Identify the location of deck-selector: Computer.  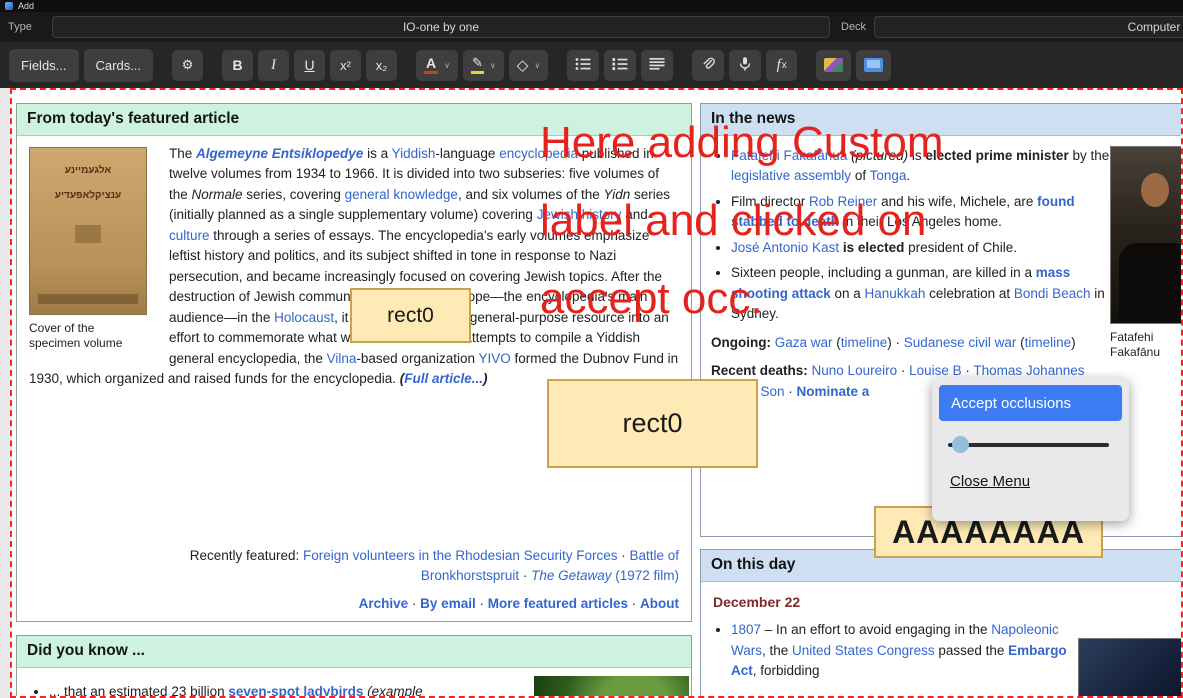
(1028, 27).